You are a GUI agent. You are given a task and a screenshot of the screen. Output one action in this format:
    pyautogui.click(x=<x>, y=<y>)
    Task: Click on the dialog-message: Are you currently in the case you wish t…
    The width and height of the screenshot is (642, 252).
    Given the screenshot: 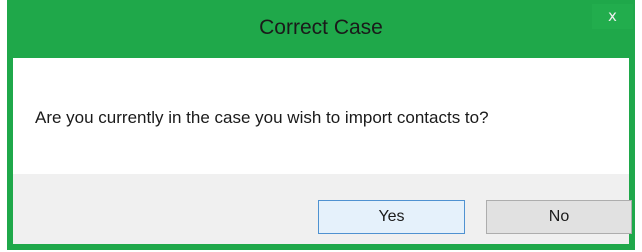 What is the action you would take?
    pyautogui.click(x=262, y=117)
    